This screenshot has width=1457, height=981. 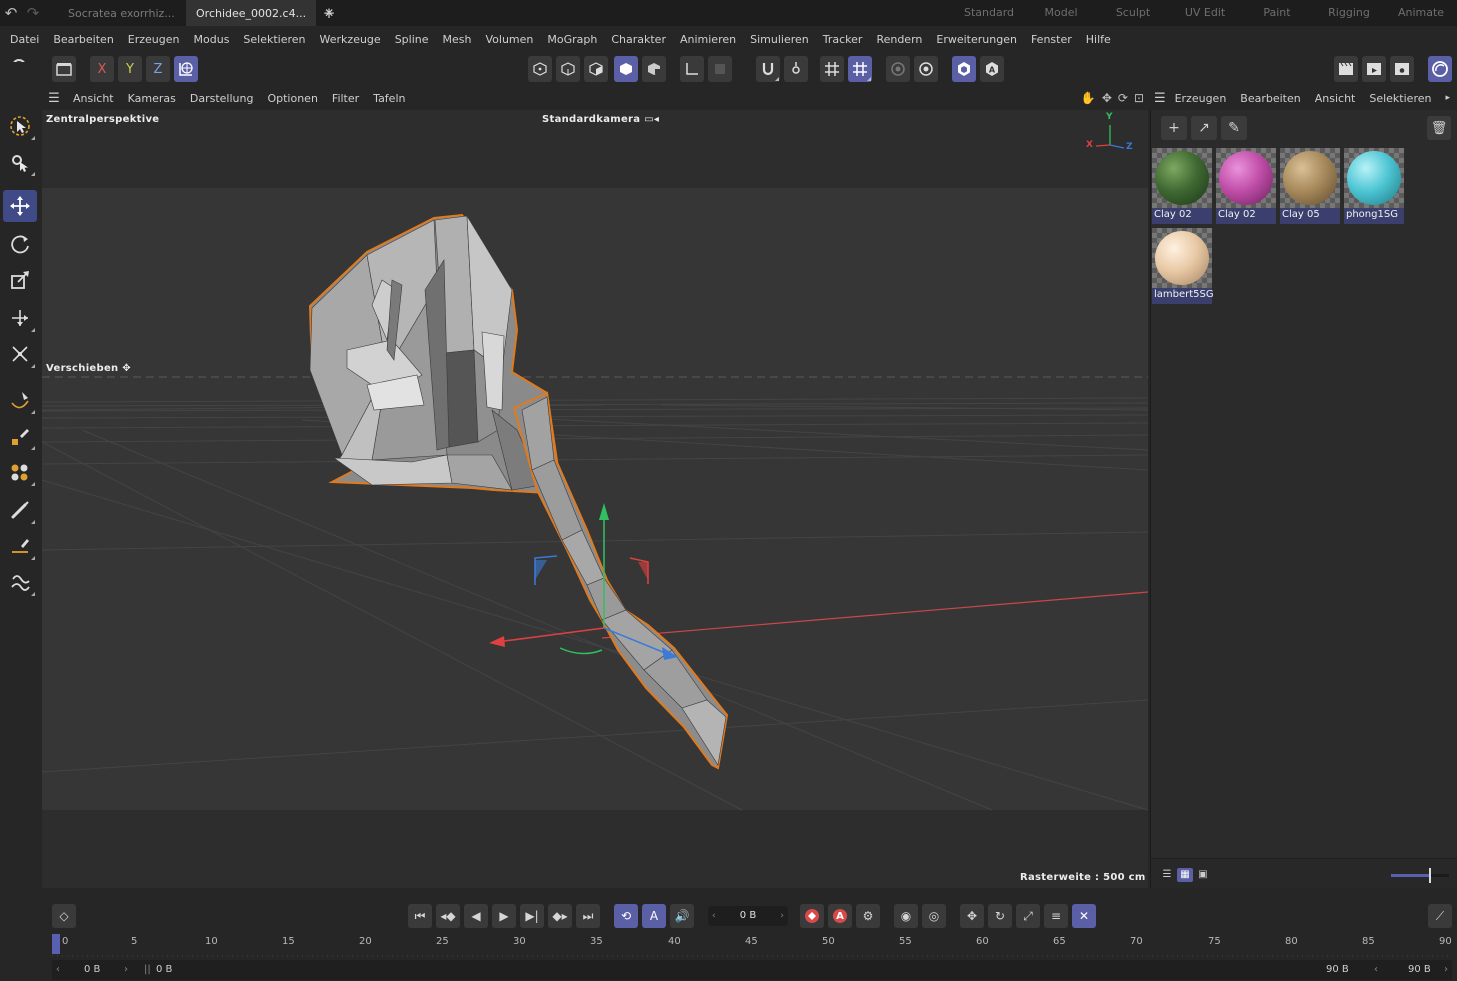 I want to click on key-rotate-icon: ↻, so click(x=1000, y=916).